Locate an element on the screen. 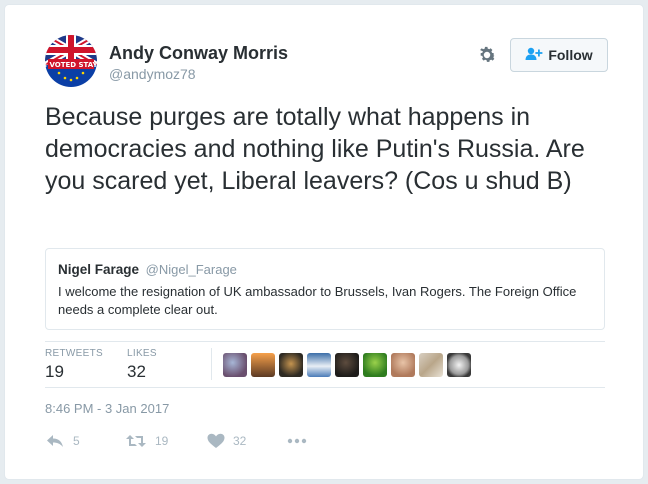 This screenshot has height=484, width=648. reply-icon is located at coordinates (55, 441).